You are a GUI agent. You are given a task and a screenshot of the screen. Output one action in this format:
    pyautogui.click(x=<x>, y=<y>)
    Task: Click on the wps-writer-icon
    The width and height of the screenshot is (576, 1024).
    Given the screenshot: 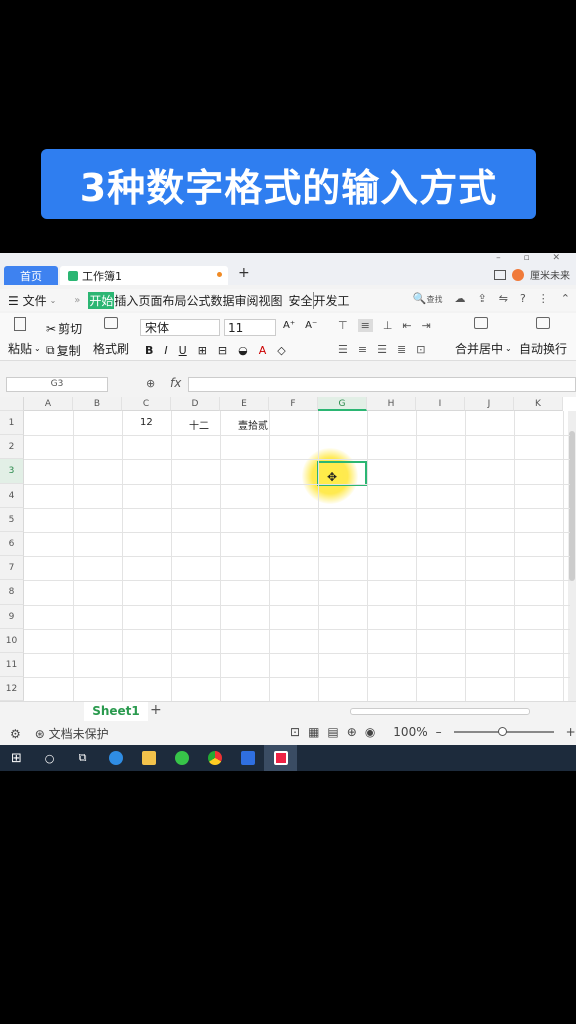 What is the action you would take?
    pyautogui.click(x=247, y=758)
    